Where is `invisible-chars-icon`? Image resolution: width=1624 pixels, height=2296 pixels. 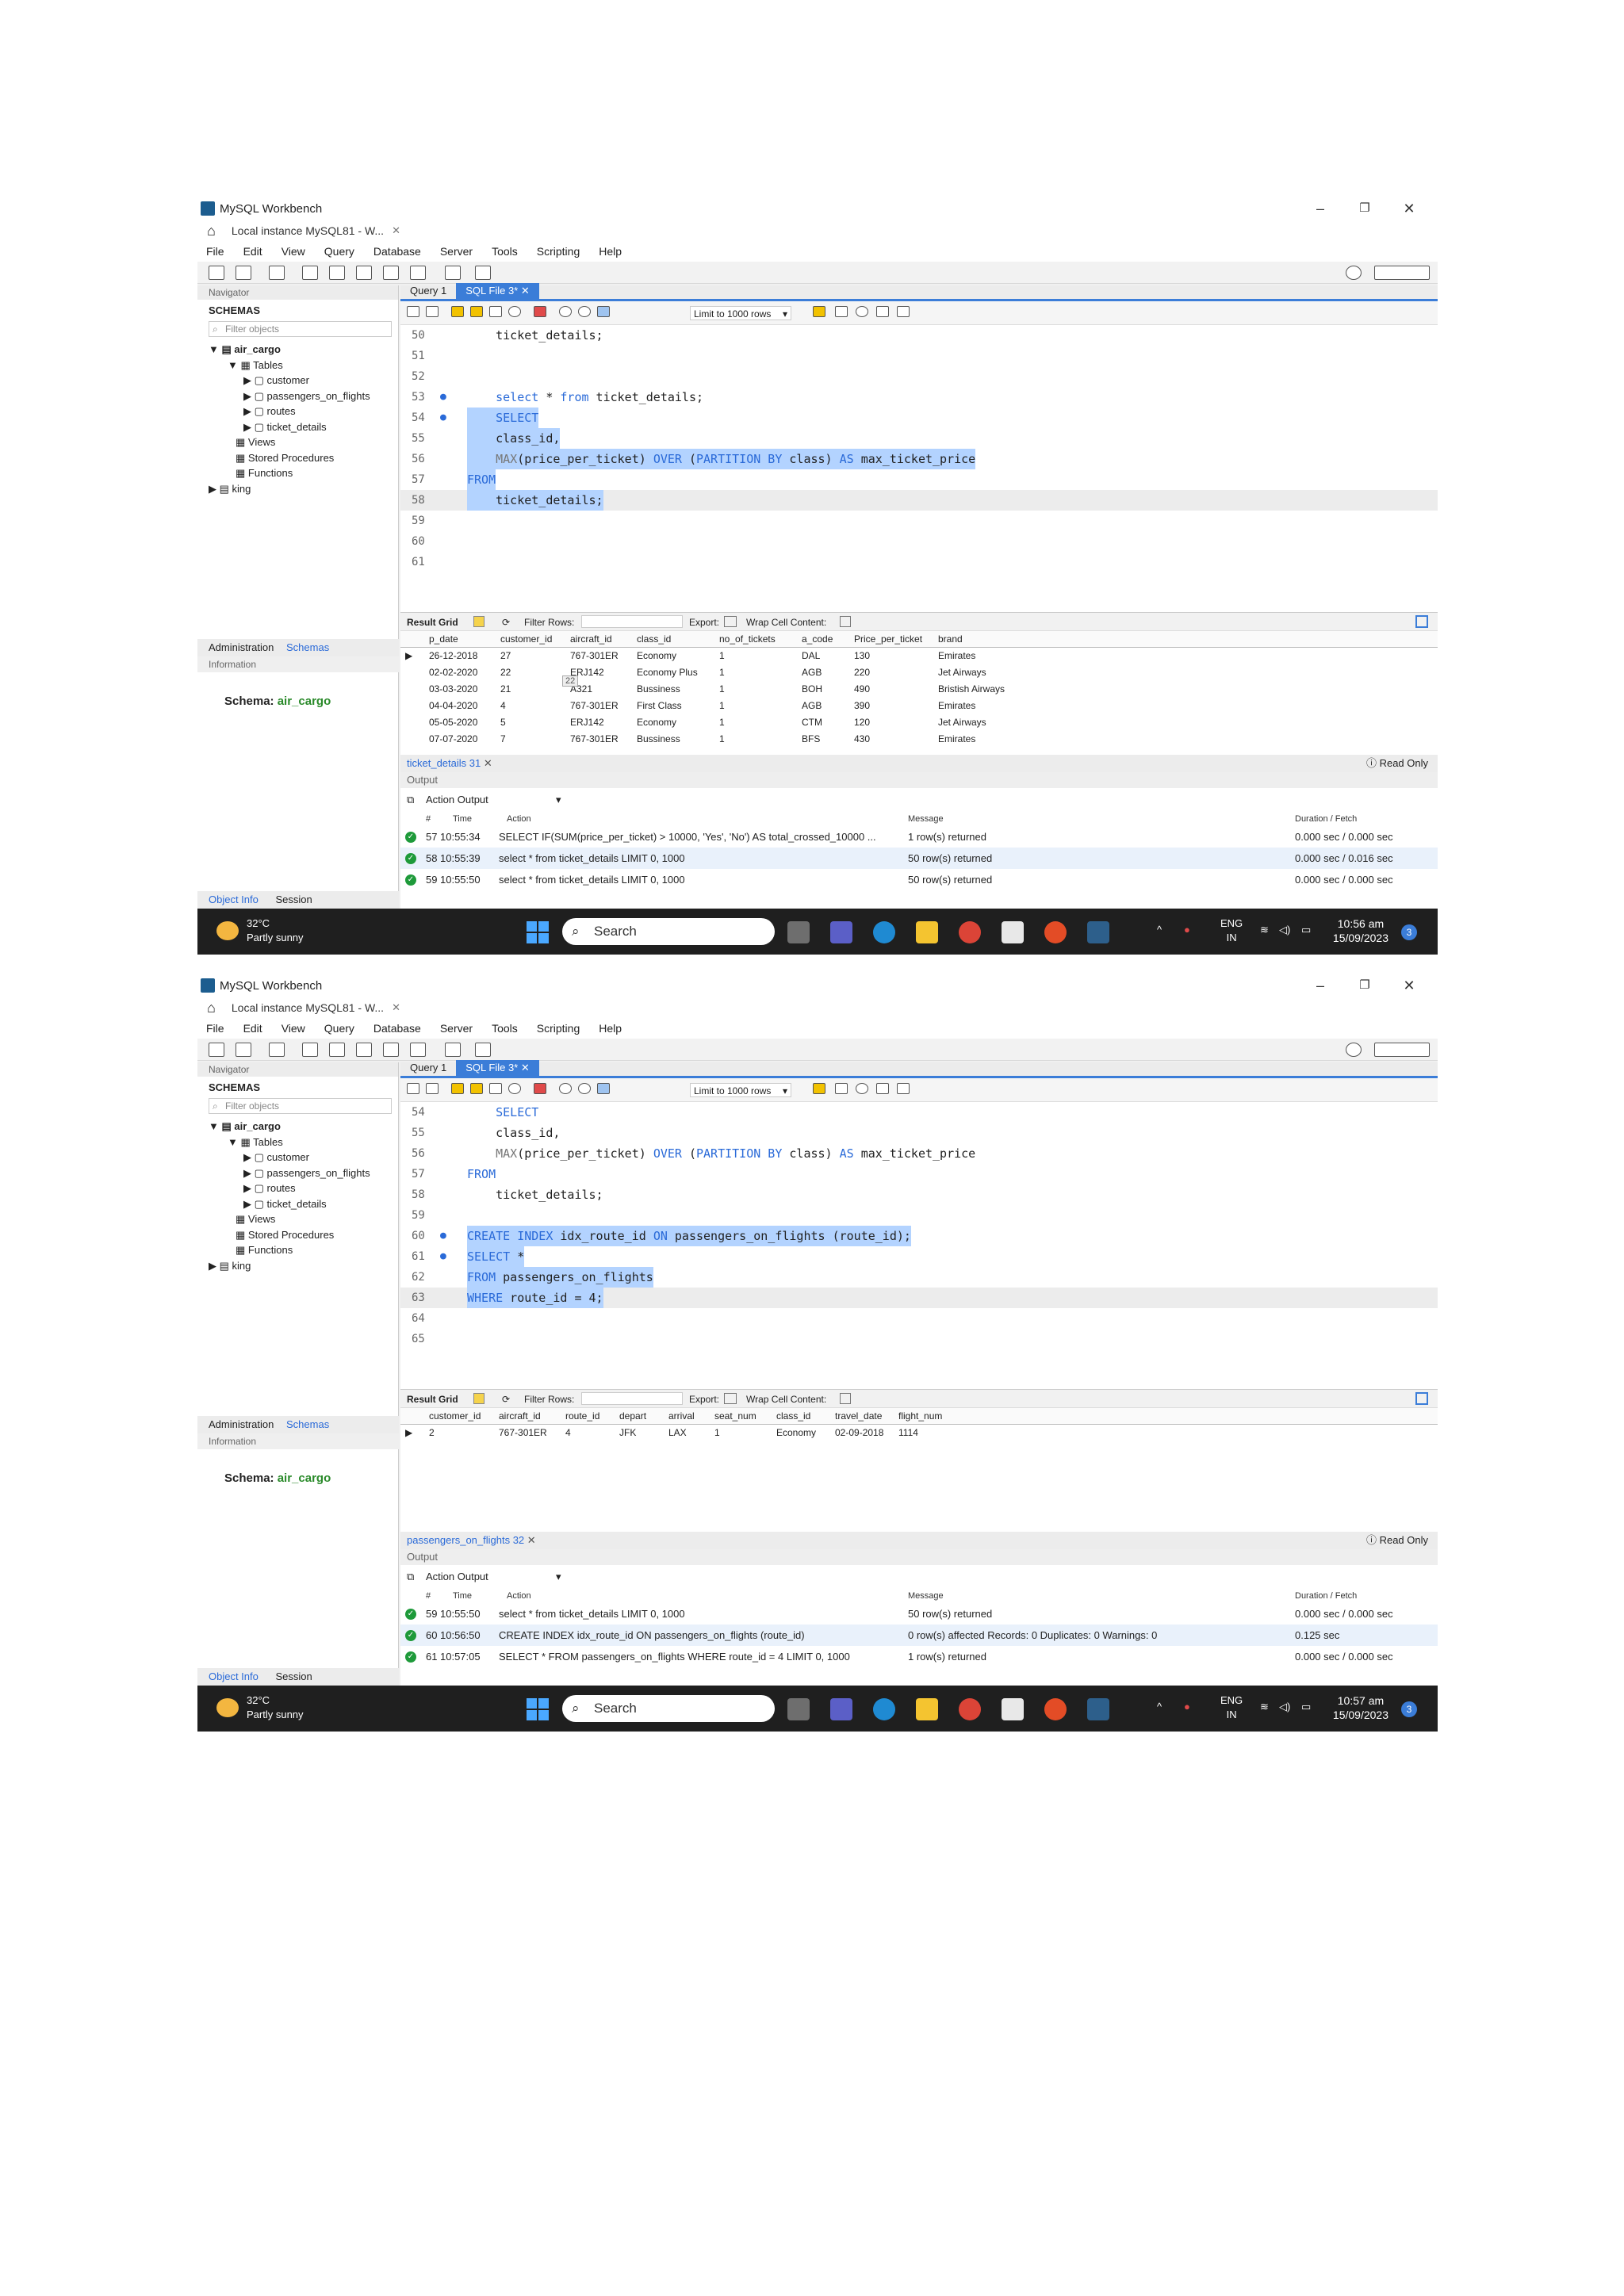
invisible-chars-icon is located at coordinates (883, 1088).